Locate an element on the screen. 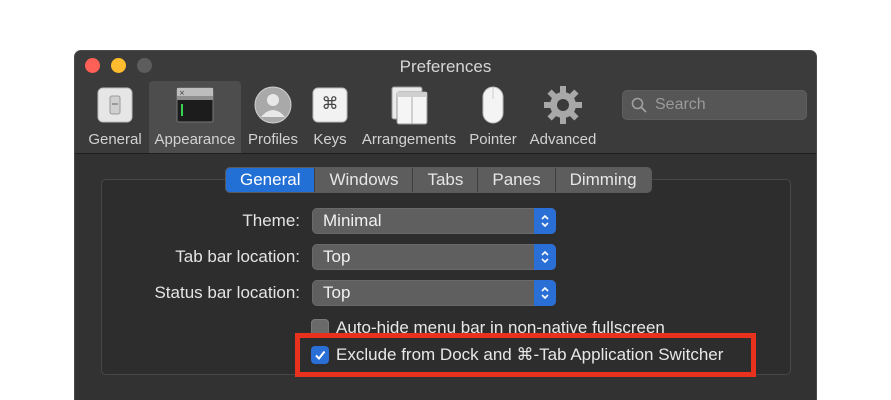  arrangements-windows-icon is located at coordinates (409, 105).